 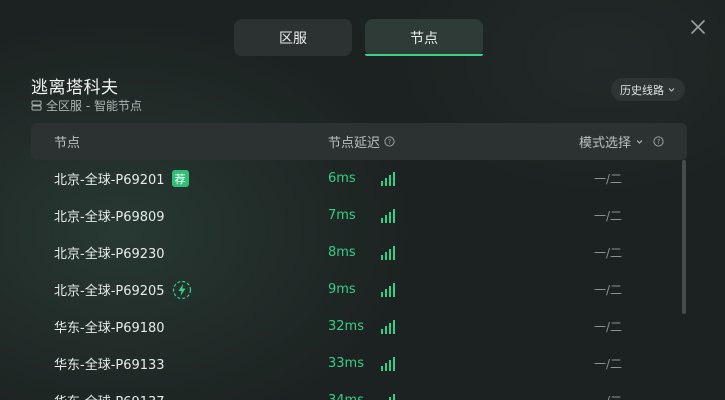 I want to click on tab-server: 区服, so click(x=293, y=37).